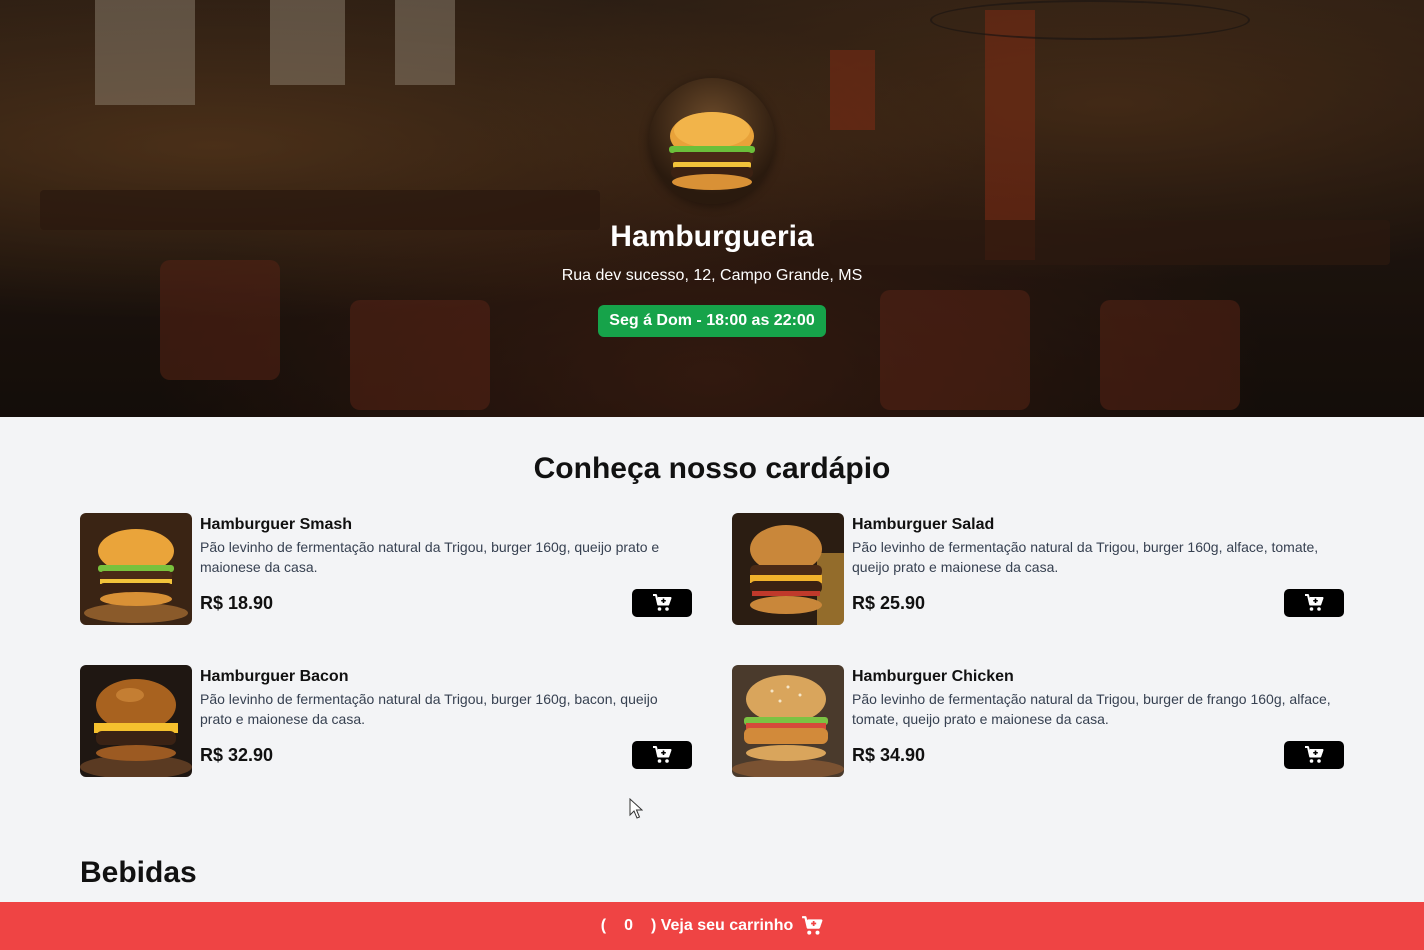 The image size is (1424, 950). Describe the element at coordinates (712, 275) in the screenshot. I see `restaurant-address: Rua dev sucesso, 12, Campo Grande, MS` at that location.